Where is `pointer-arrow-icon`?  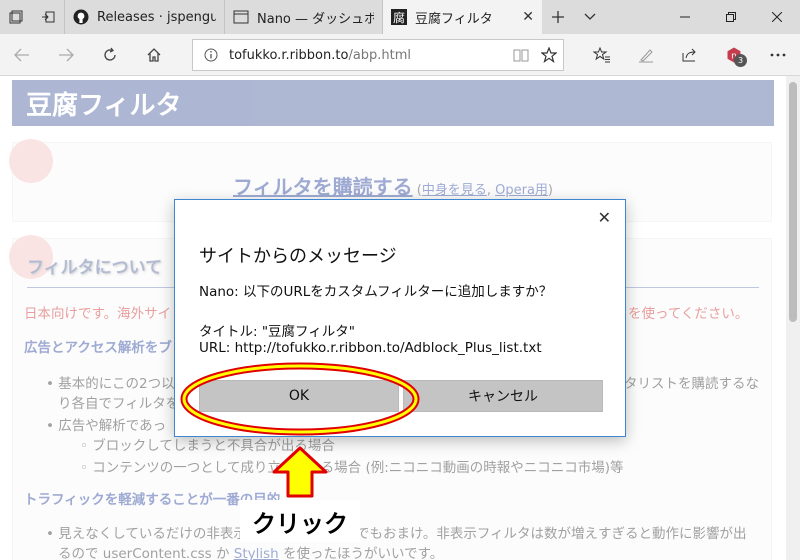
pointer-arrow-icon is located at coordinates (300, 472).